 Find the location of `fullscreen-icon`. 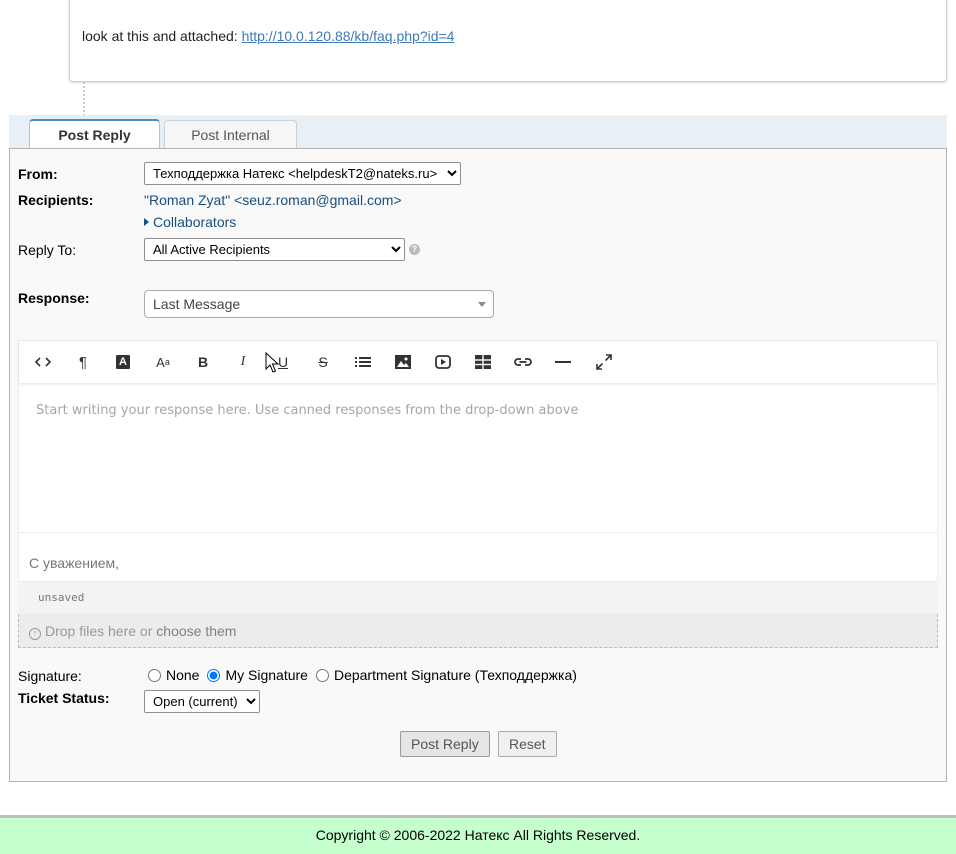

fullscreen-icon is located at coordinates (604, 362).